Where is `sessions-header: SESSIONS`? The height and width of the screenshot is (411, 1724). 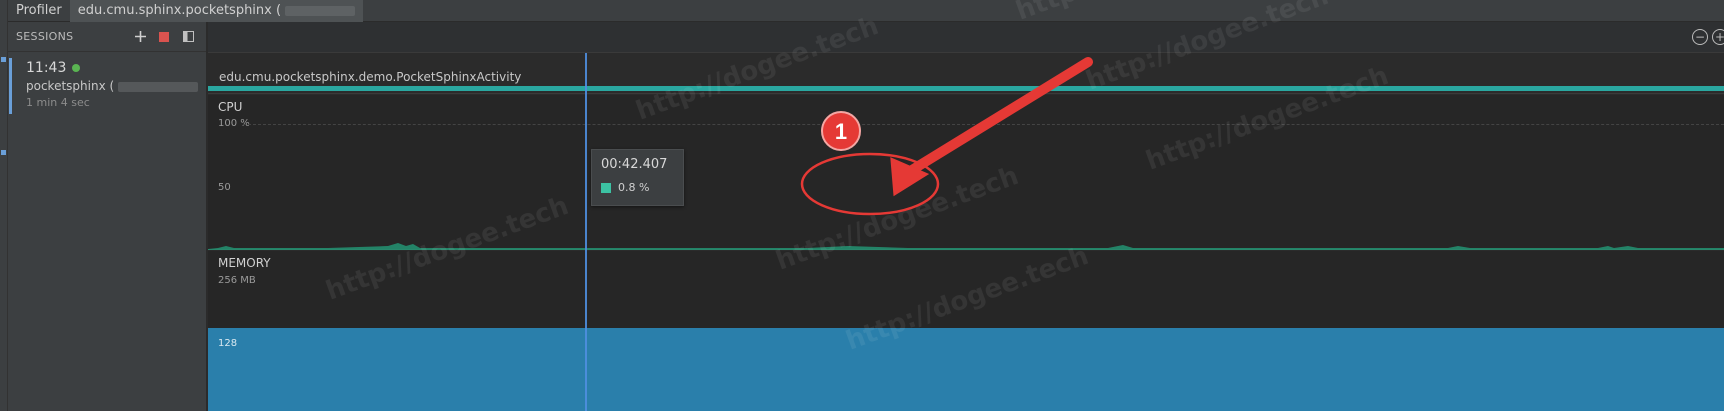
sessions-header: SESSIONS is located at coordinates (107, 37).